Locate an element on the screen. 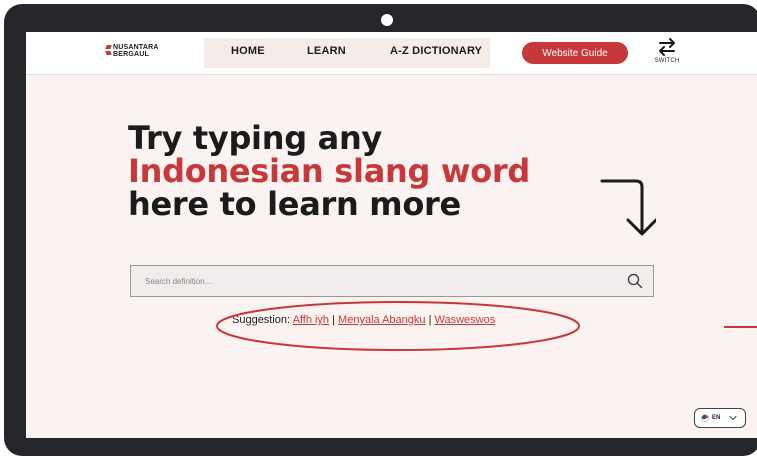 This screenshot has height=456, width=757. logo-line-1: NUSANTARA is located at coordinates (136, 47).